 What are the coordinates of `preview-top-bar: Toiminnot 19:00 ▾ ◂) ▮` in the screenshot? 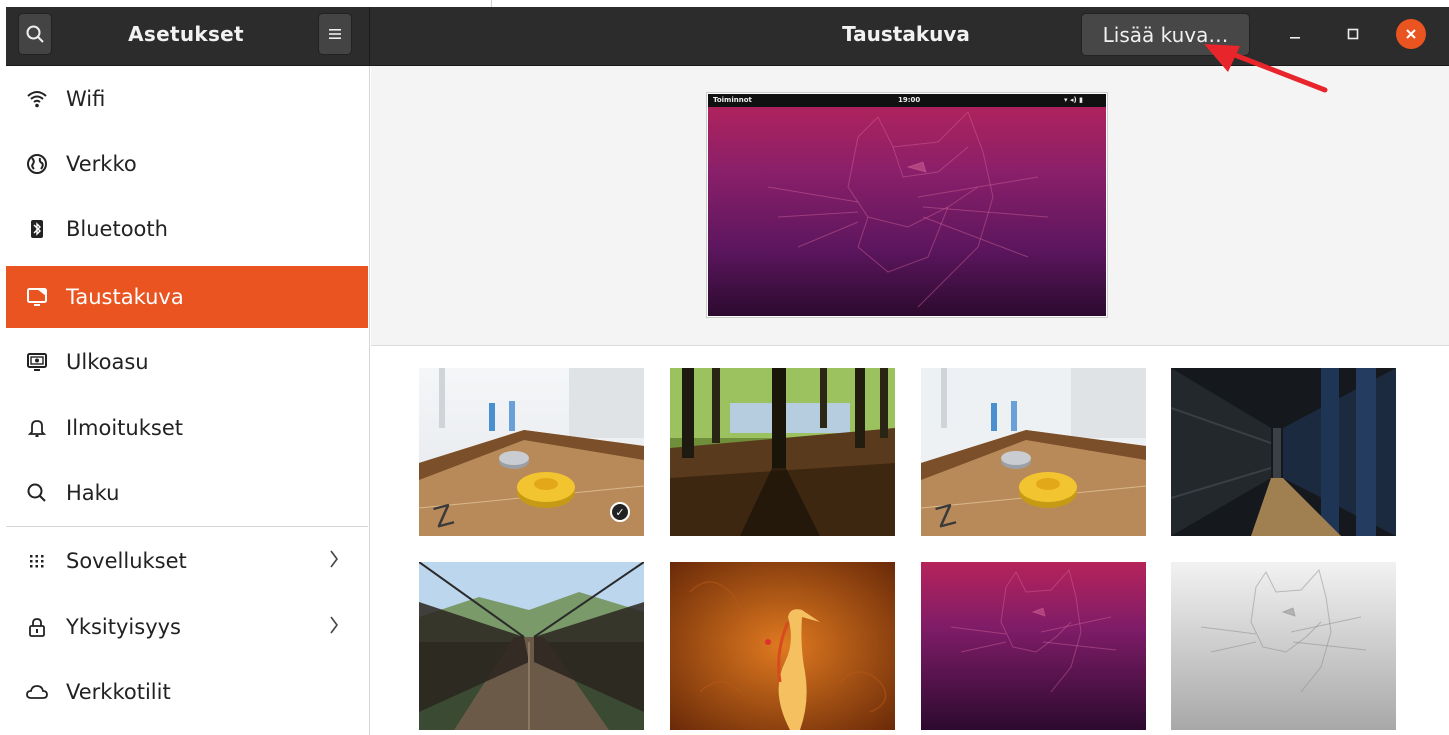 It's located at (907, 100).